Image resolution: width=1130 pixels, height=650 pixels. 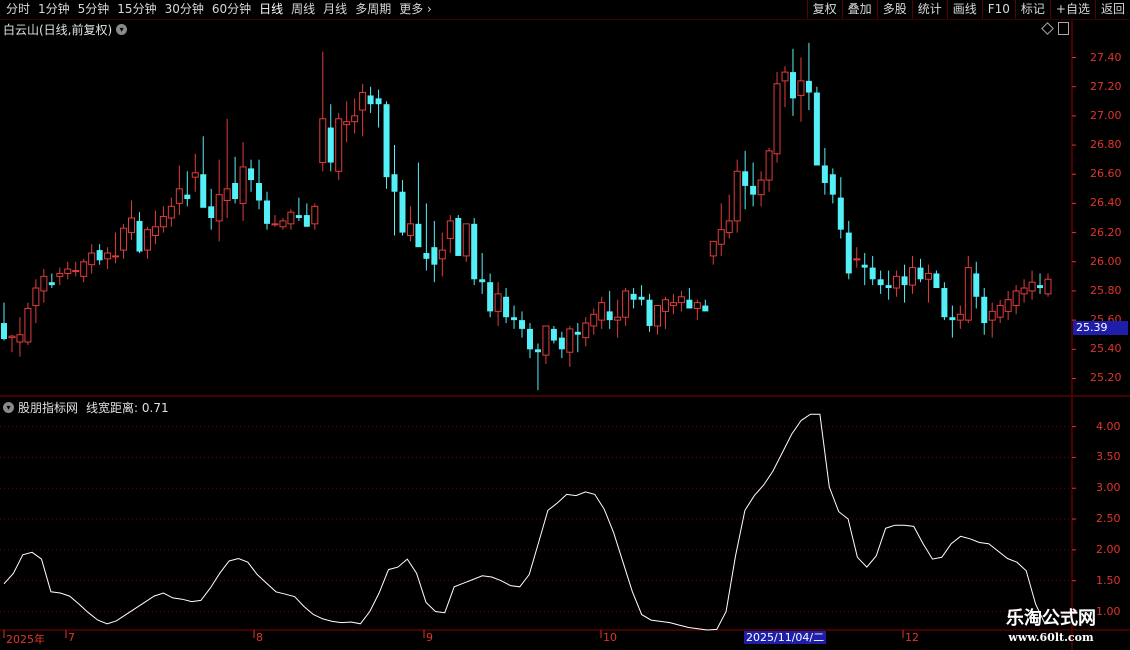 I want to click on price-tick-label: 26.00, so click(x=1106, y=261).